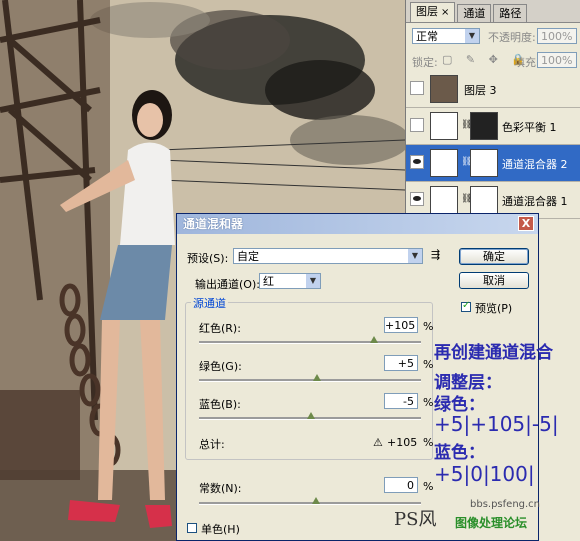  Describe the element at coordinates (310, 380) in the screenshot. I see `green-slider-track` at that location.